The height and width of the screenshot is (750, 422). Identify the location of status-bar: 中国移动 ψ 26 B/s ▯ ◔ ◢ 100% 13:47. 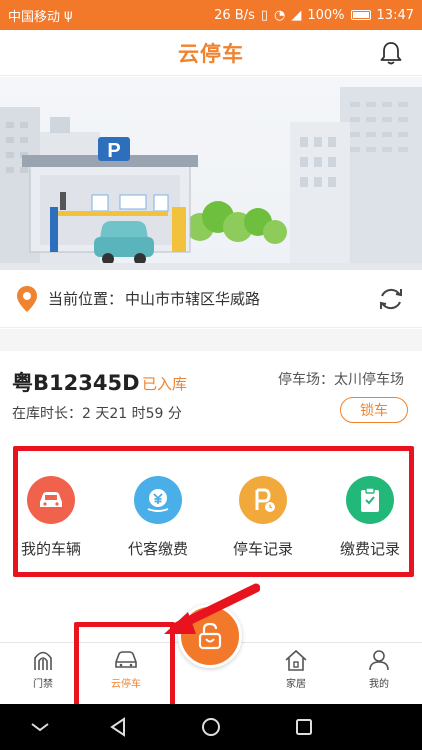
(211, 15).